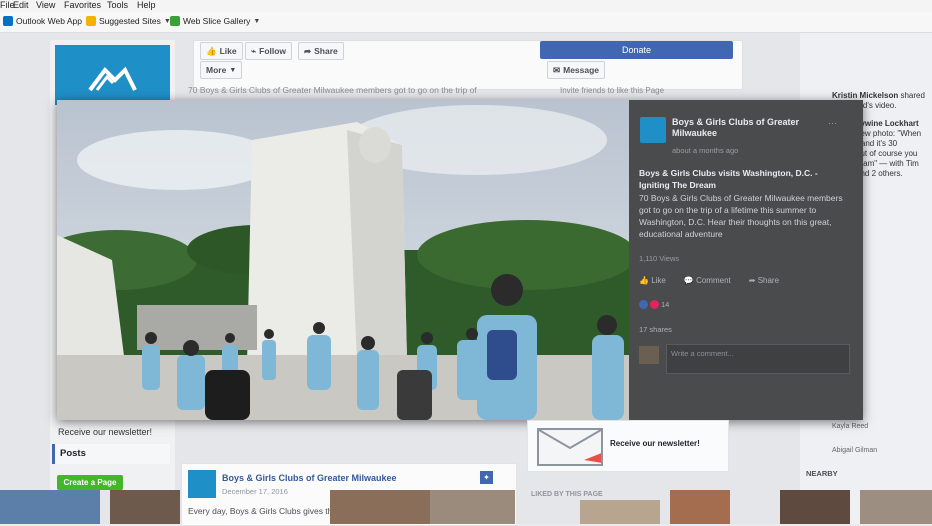  I want to click on share-button: ➦ Share, so click(321, 51).